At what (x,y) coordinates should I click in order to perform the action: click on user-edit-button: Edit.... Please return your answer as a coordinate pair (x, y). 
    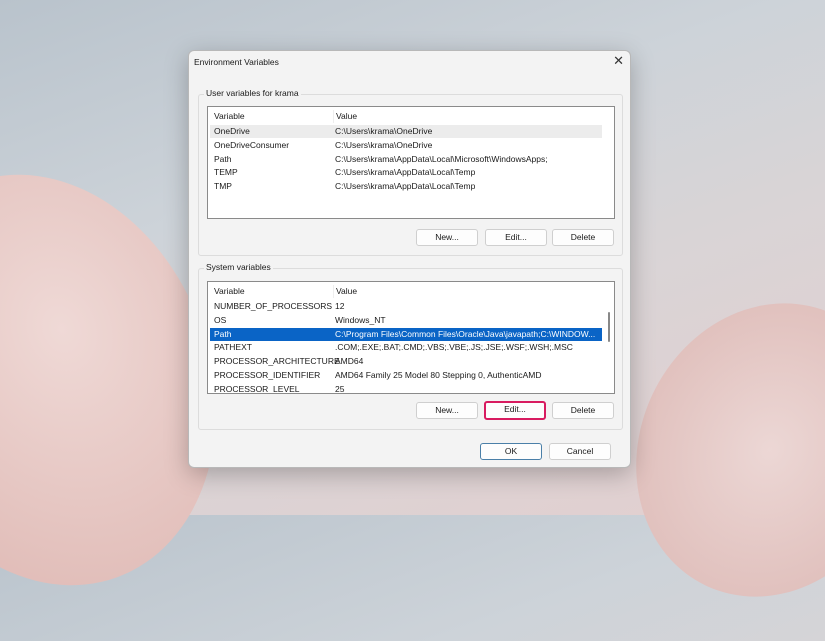
    Looking at the image, I should click on (516, 237).